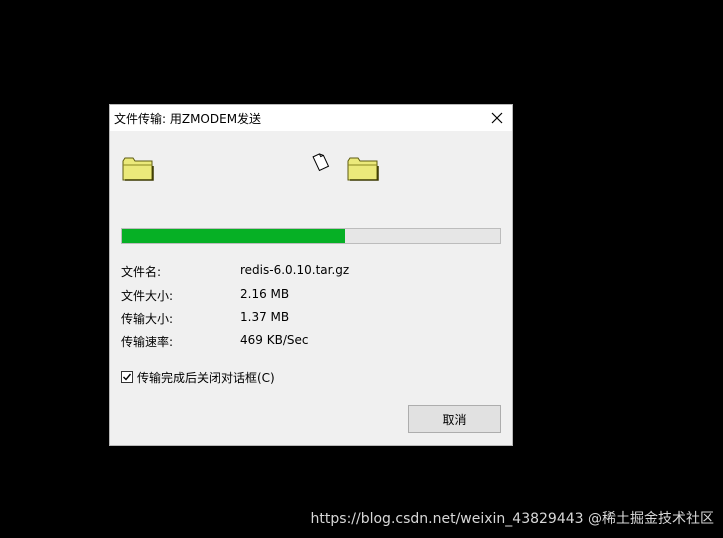 The width and height of the screenshot is (723, 538). I want to click on close-button, so click(497, 118).